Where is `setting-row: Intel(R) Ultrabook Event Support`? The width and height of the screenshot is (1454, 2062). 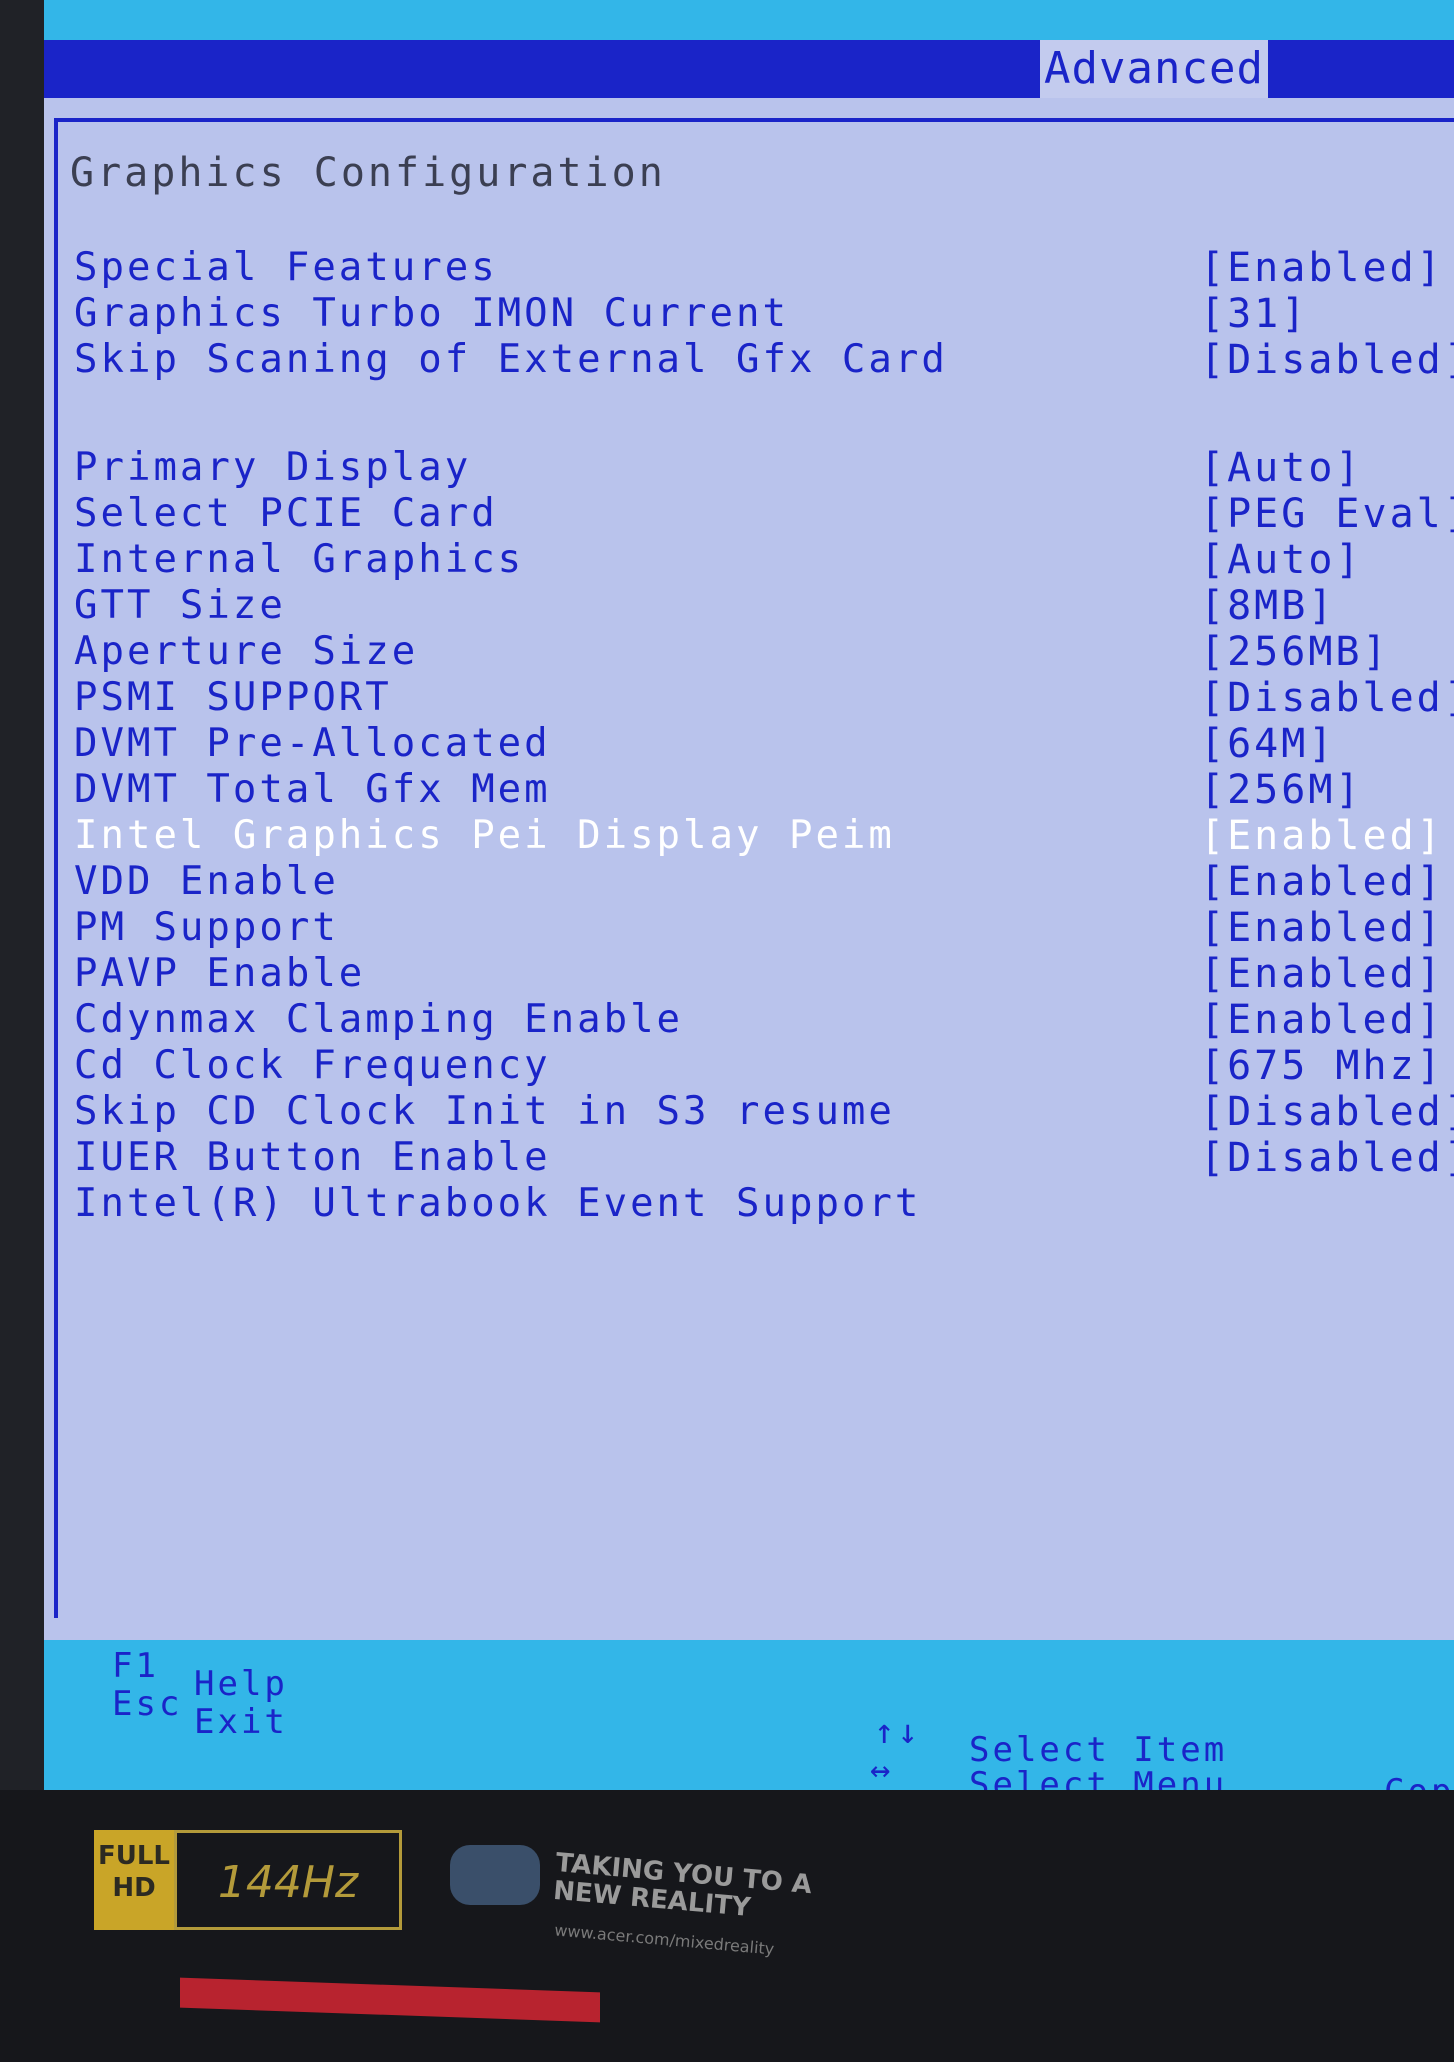 setting-row: Intel(R) Ultrabook Event Support is located at coordinates (764, 1205).